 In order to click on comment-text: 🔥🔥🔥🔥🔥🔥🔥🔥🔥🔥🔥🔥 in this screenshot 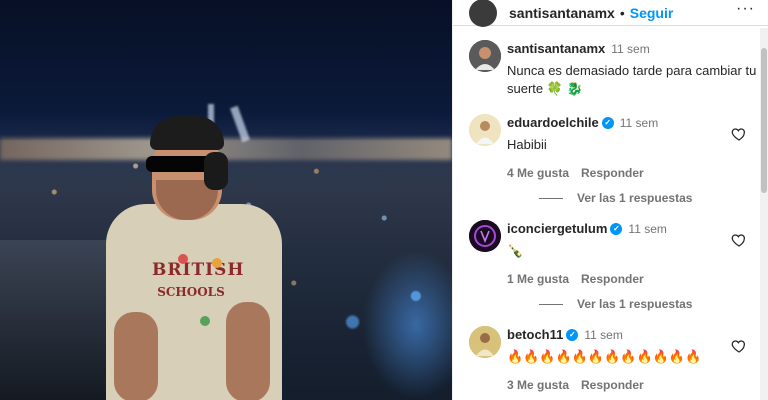, I will do `click(604, 356)`.